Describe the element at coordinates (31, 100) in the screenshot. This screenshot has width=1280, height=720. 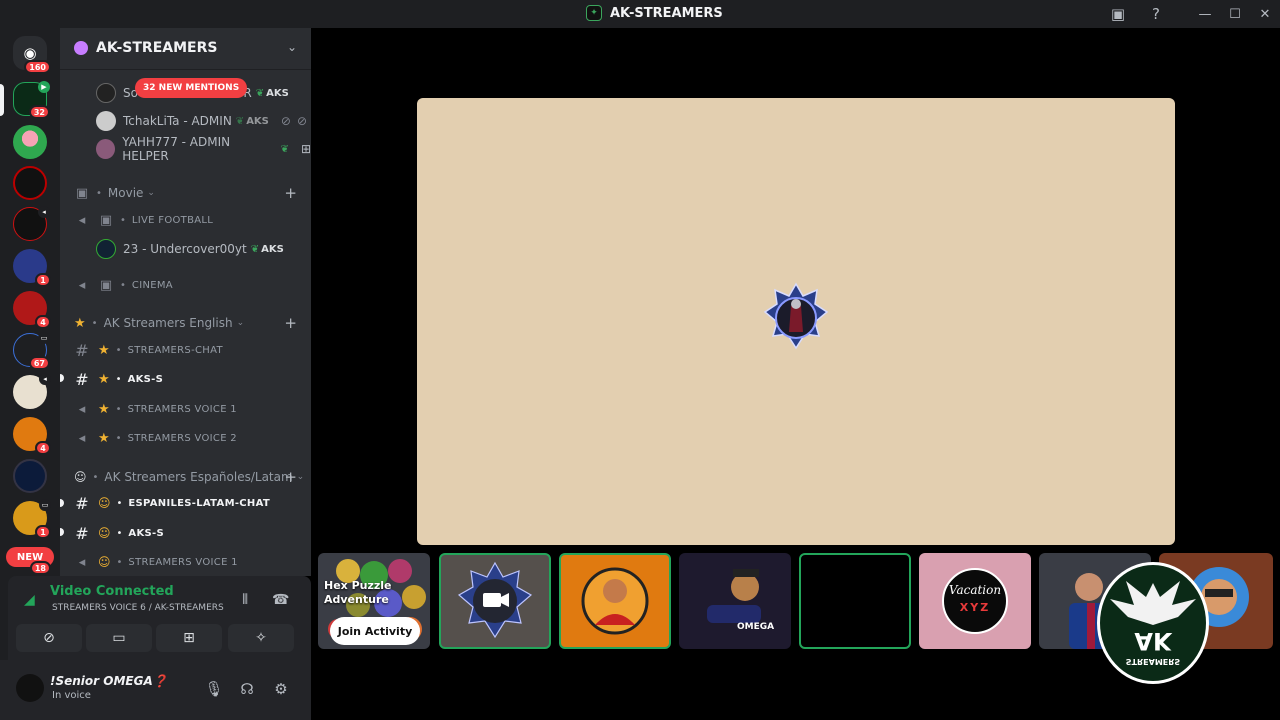
I see `server-icon-ak: ▶ 32` at that location.